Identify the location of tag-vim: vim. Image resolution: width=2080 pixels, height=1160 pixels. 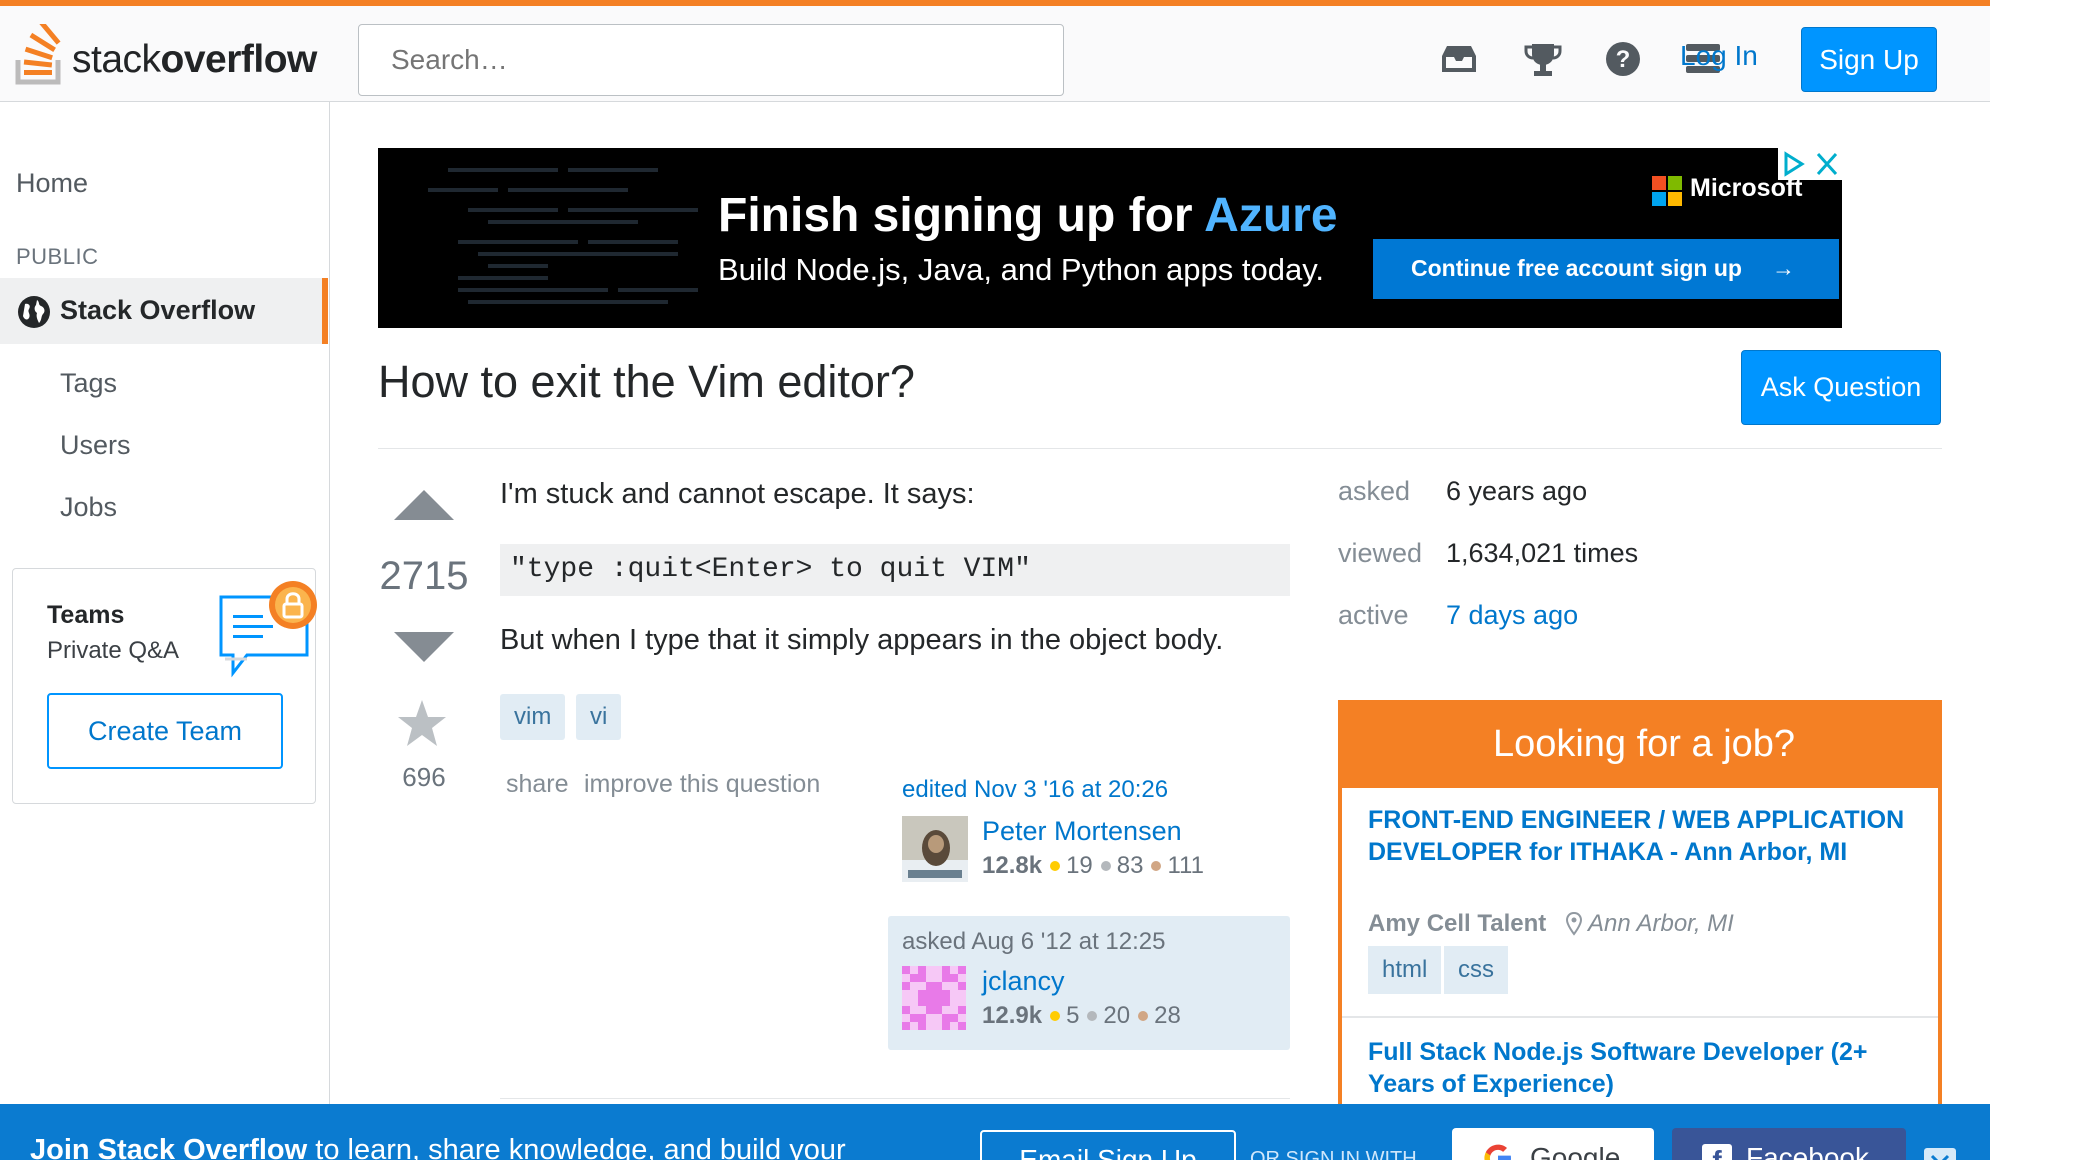
(533, 717).